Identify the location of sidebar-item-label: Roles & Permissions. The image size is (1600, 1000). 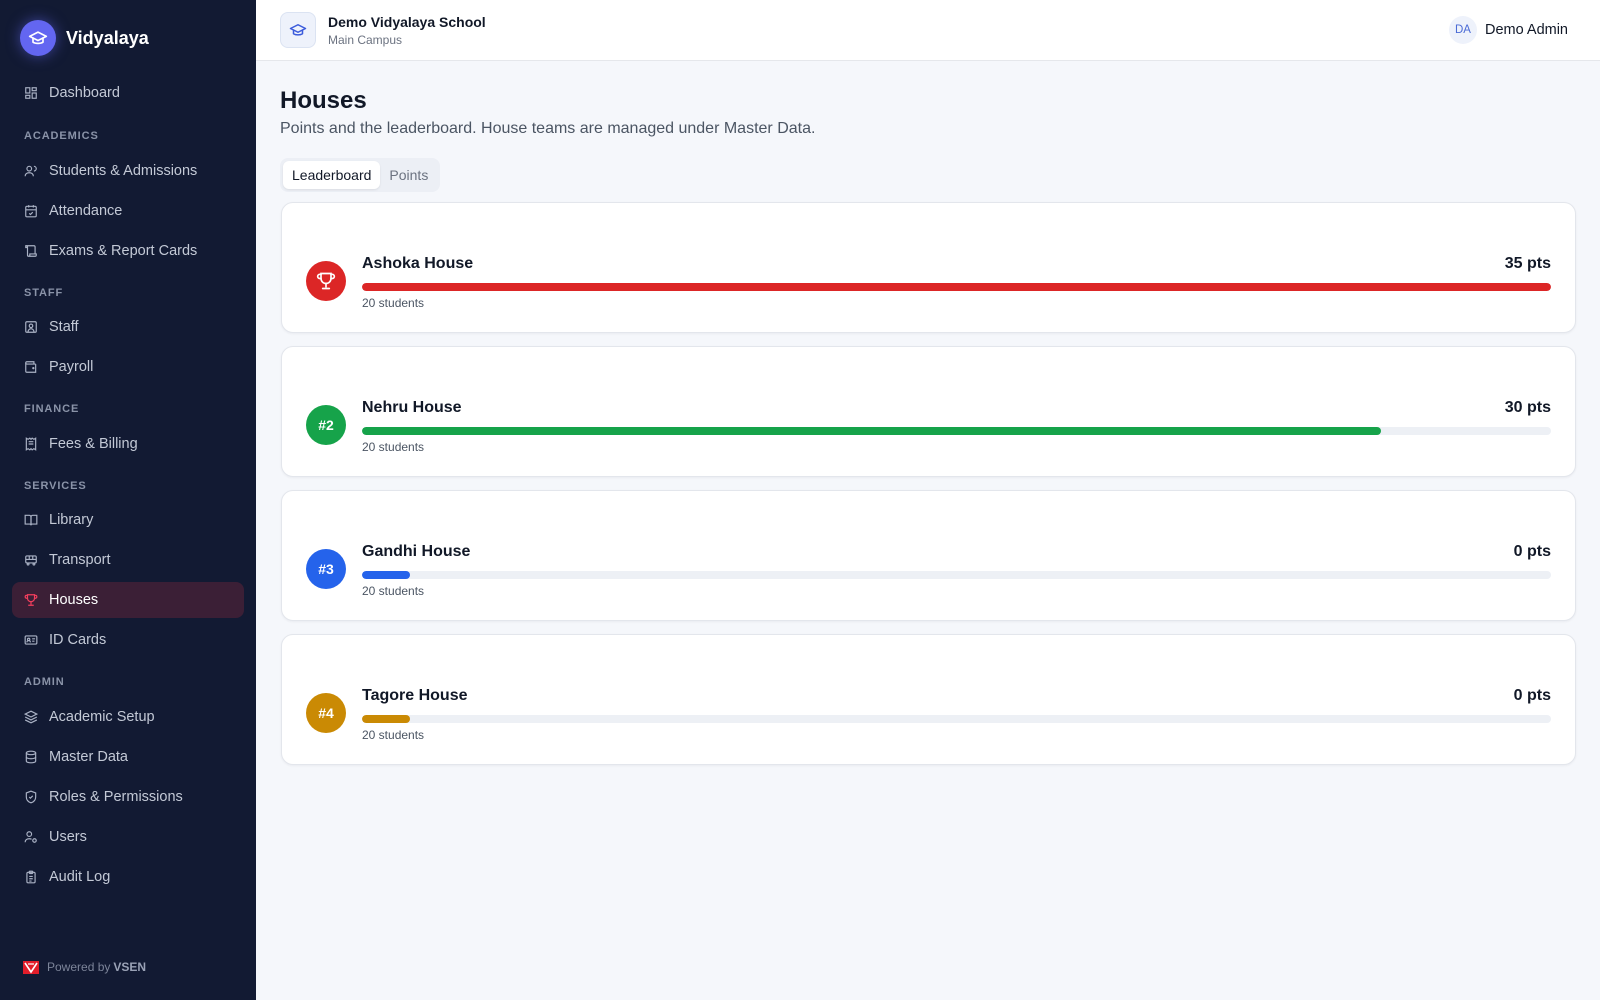
(116, 797).